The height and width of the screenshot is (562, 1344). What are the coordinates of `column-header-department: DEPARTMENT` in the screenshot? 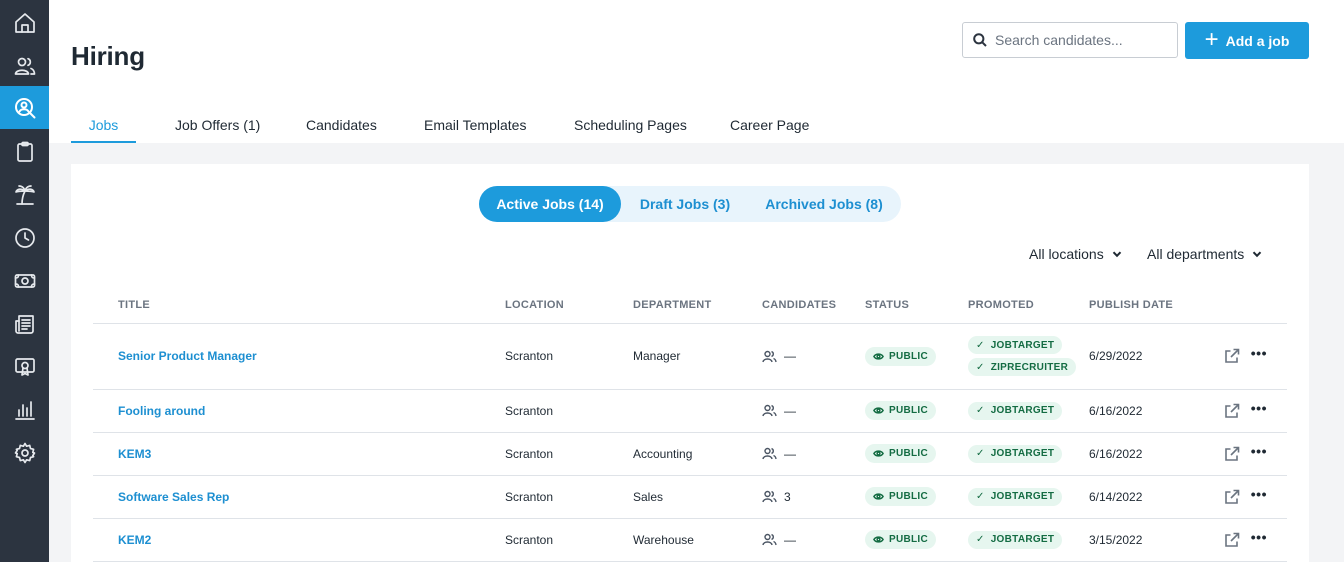 It's located at (697, 306).